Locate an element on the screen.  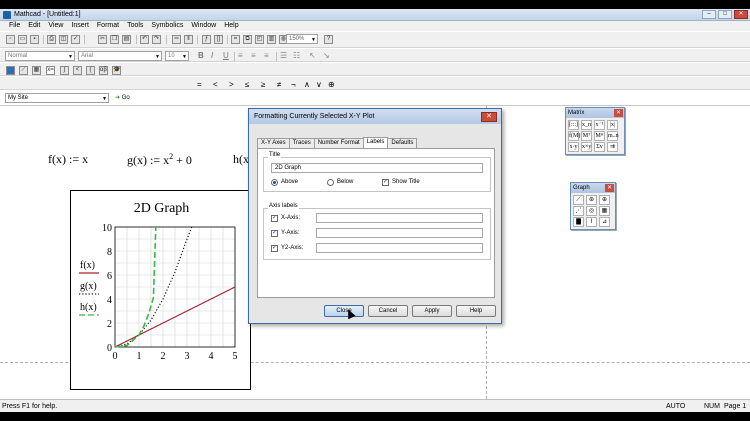
menu-window: Window is located at coordinates (203, 26).